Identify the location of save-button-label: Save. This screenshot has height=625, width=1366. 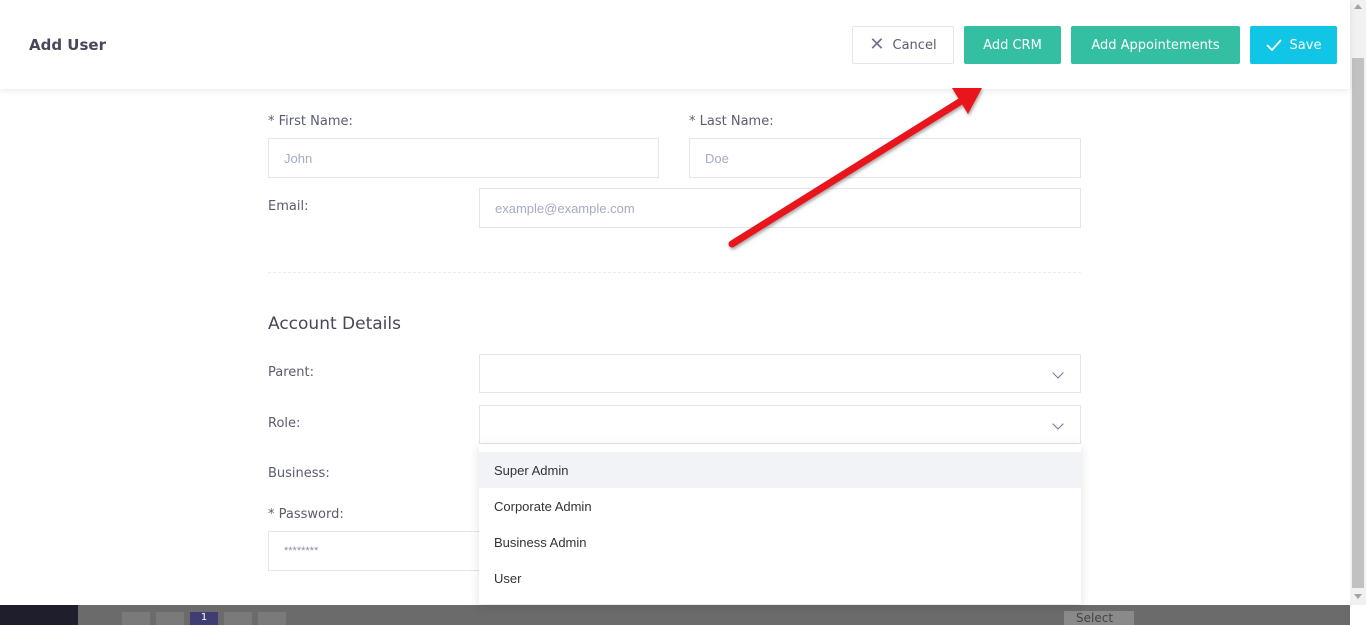
(1305, 45).